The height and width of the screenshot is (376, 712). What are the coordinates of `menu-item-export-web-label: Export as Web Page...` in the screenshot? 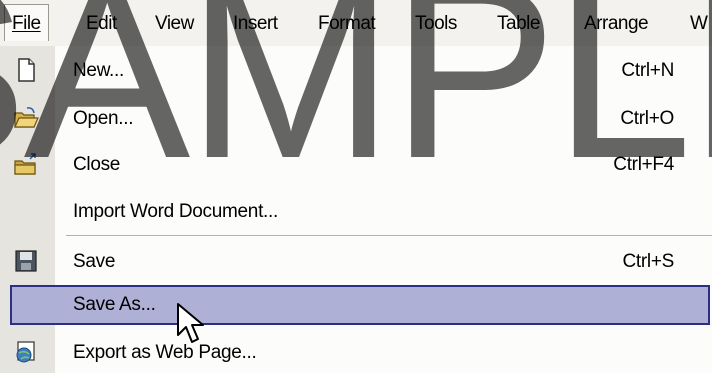 It's located at (165, 352).